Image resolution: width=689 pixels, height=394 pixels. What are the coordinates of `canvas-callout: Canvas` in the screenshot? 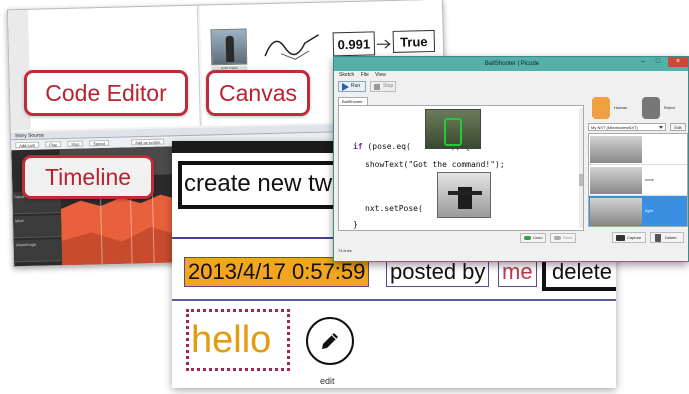 It's located at (258, 93).